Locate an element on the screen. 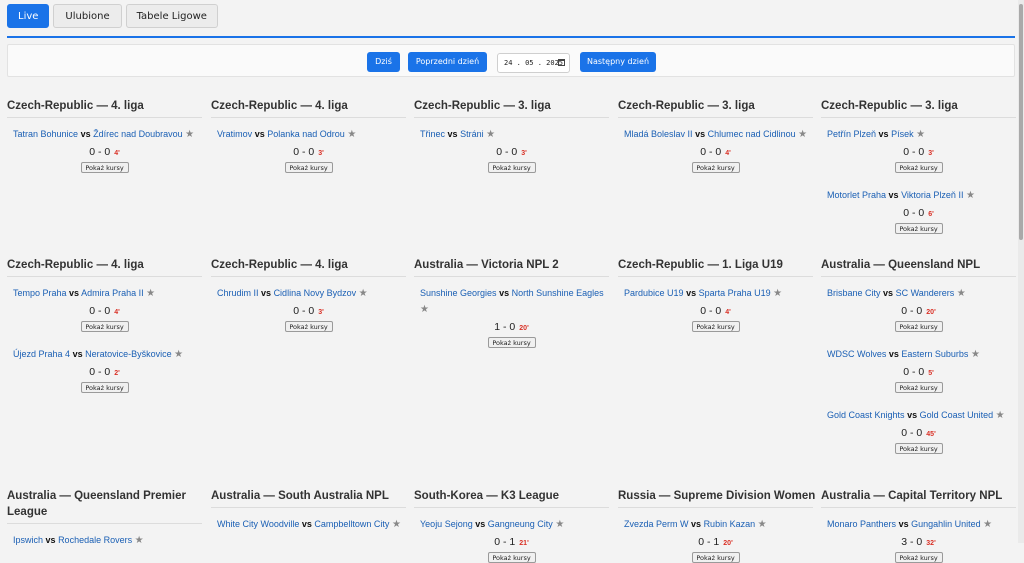  away-team-link: SC Wanderers is located at coordinates (925, 293).